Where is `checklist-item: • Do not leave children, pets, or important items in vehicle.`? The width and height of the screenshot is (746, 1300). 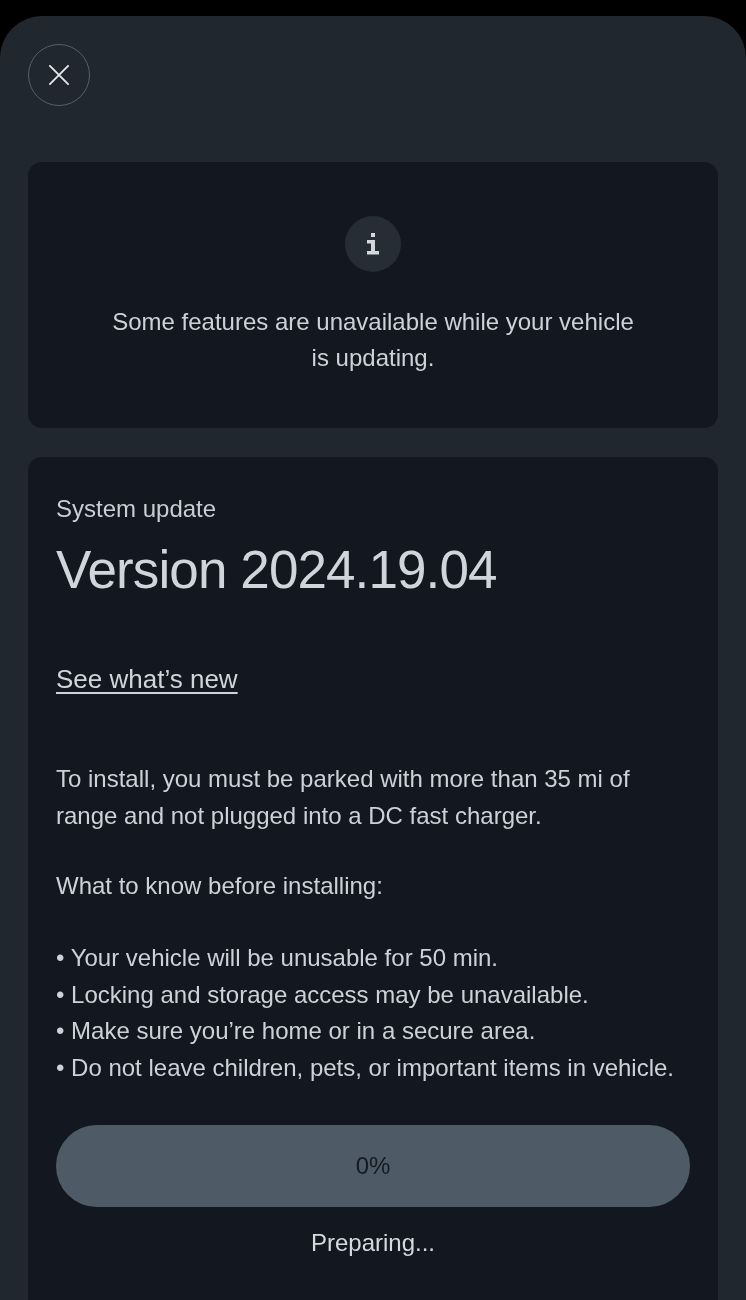 checklist-item: • Do not leave children, pets, or important items in vehicle. is located at coordinates (366, 1068).